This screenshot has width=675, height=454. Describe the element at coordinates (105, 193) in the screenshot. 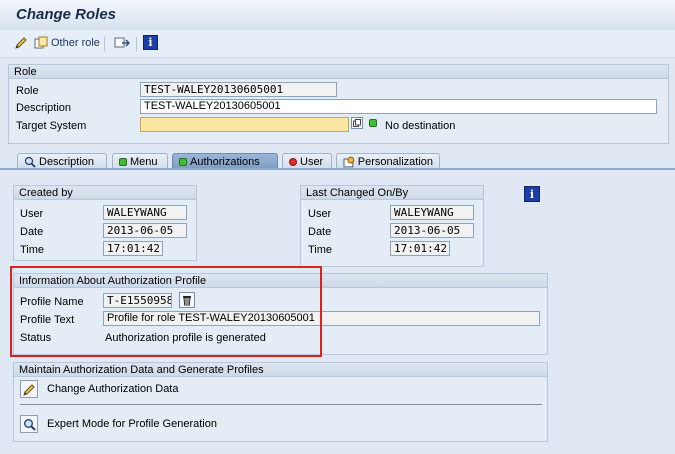

I see `created-by-heading: Created by` at that location.